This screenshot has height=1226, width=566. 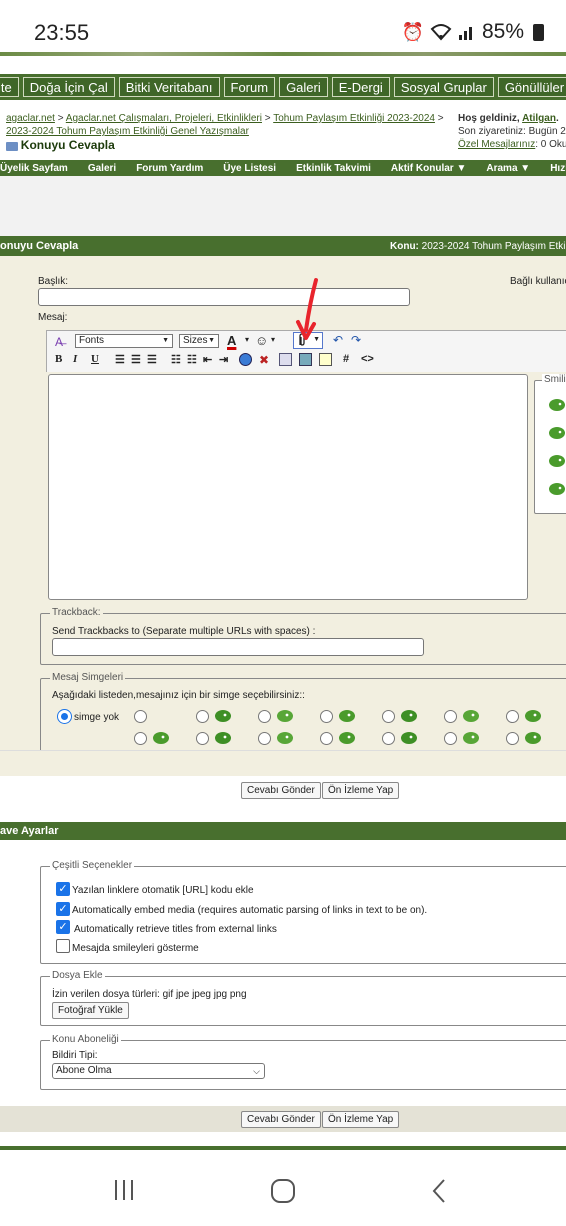 What do you see at coordinates (428, 168) in the screenshot?
I see `subnav-item: Aktif Konular ▼` at bounding box center [428, 168].